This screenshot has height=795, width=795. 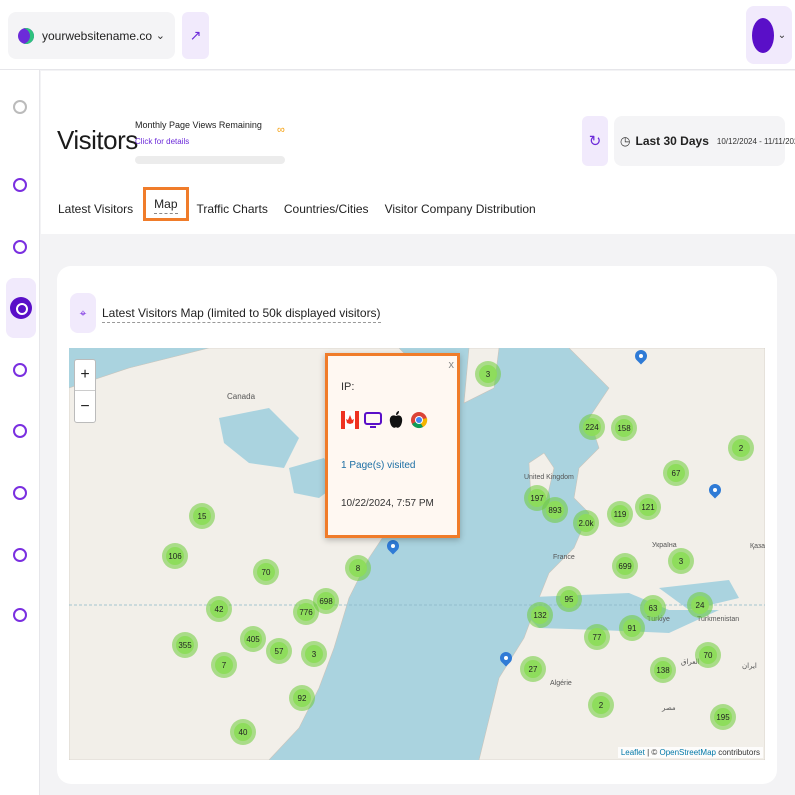 I want to click on map-cluster: 77, so click(x=597, y=637).